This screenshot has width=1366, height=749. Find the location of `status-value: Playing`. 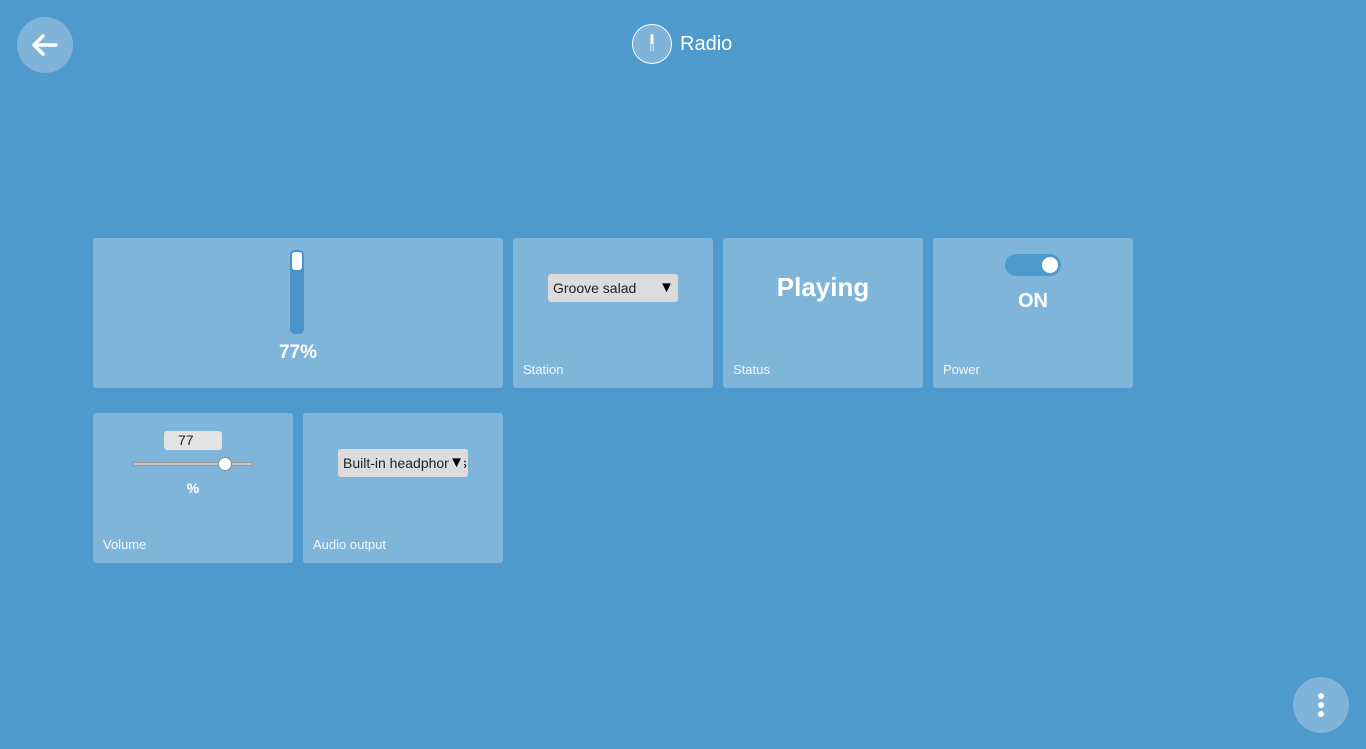

status-value: Playing is located at coordinates (823, 287).